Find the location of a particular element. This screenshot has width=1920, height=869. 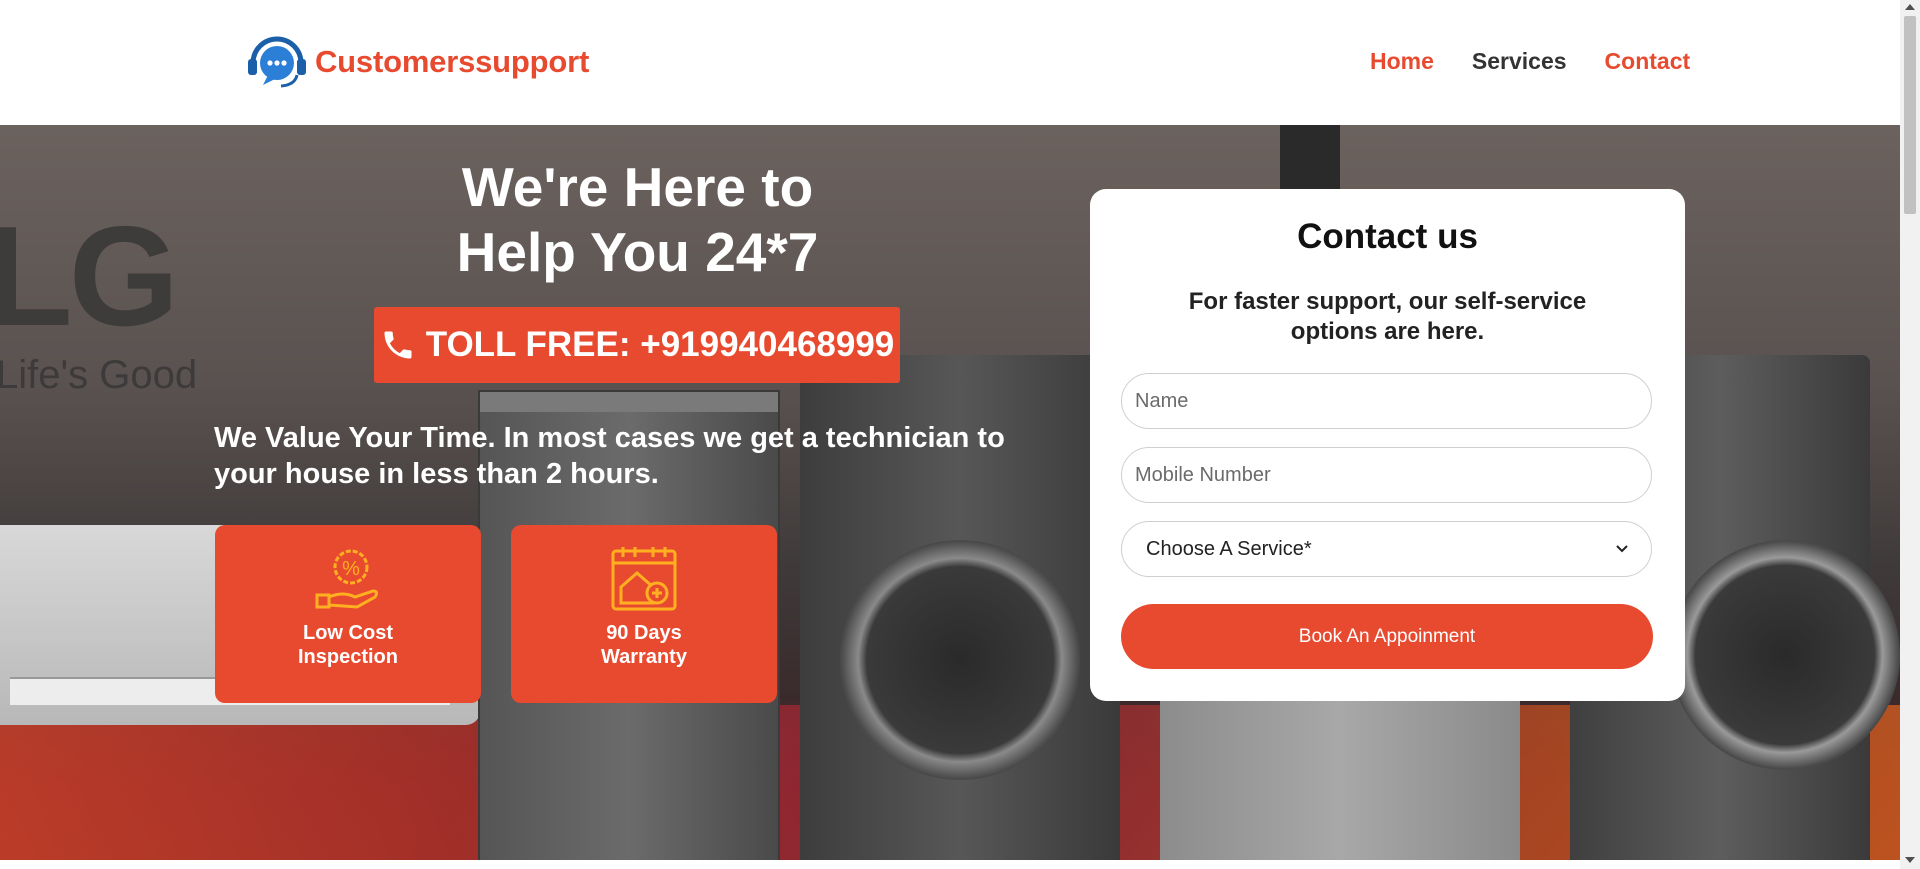

calendar-house-icon is located at coordinates (644, 579).